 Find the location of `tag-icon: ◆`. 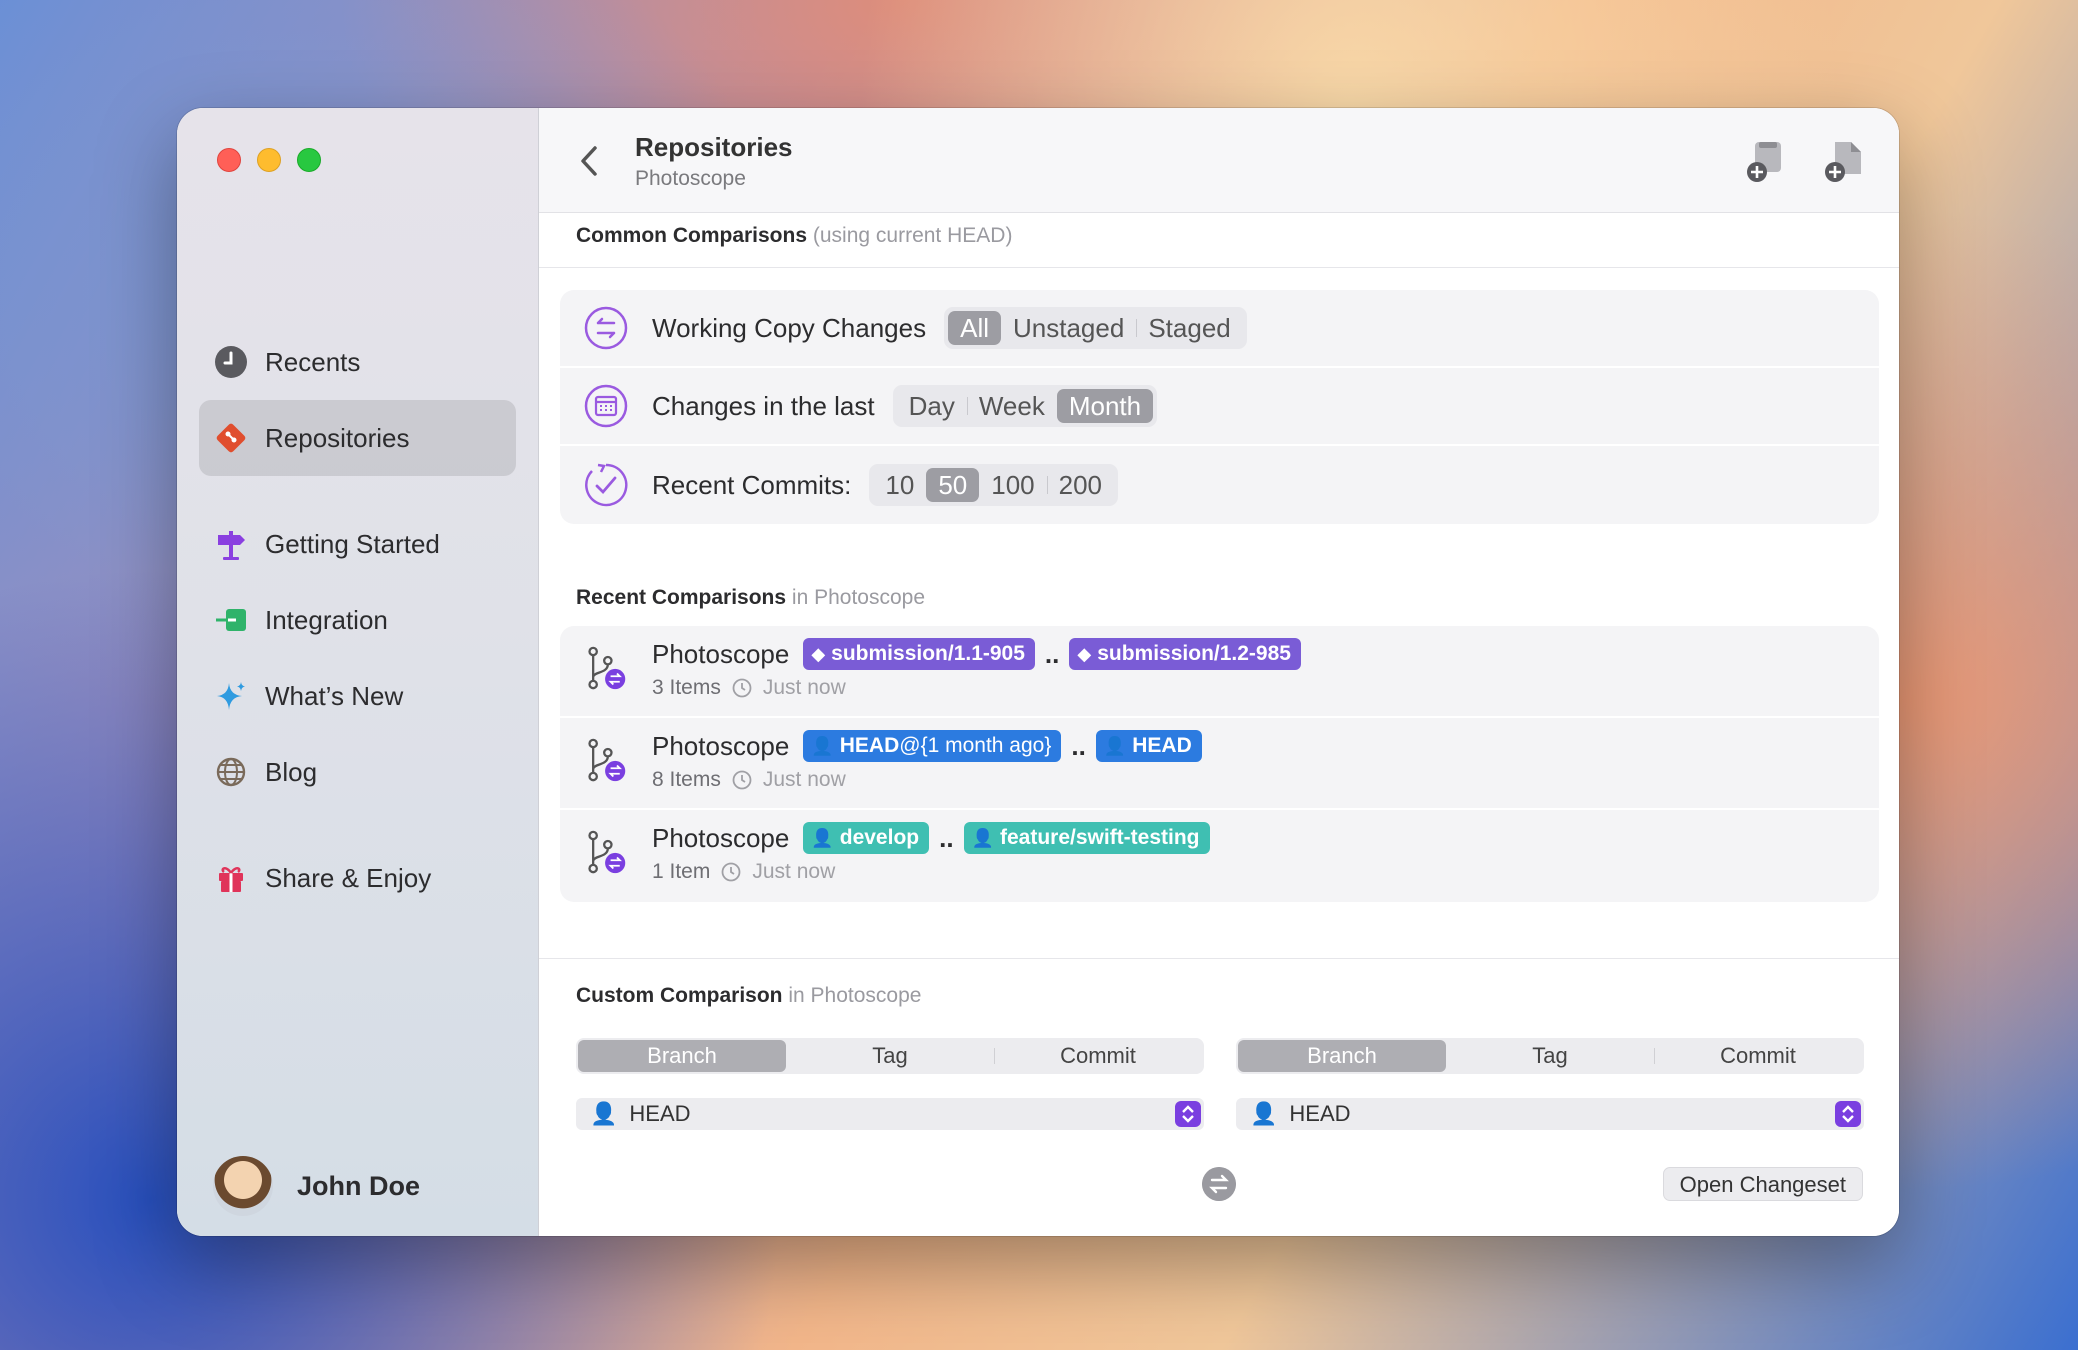

tag-icon: ◆ is located at coordinates (818, 653).